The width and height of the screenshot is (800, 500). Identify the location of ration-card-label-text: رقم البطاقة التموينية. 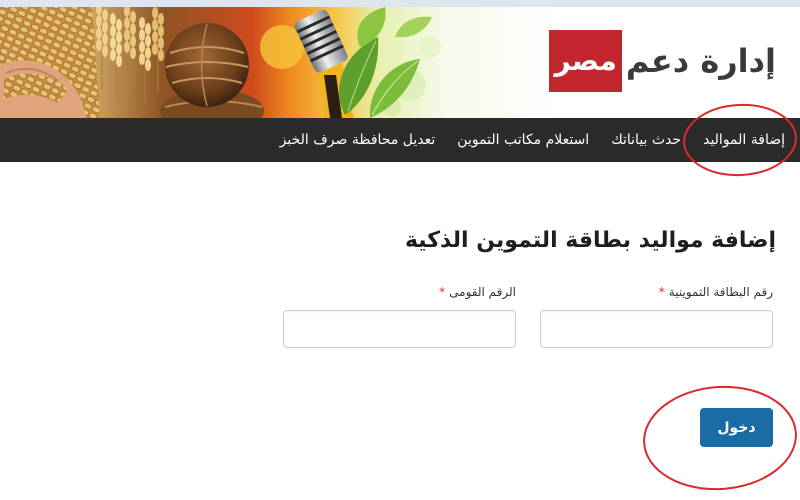
(720, 292).